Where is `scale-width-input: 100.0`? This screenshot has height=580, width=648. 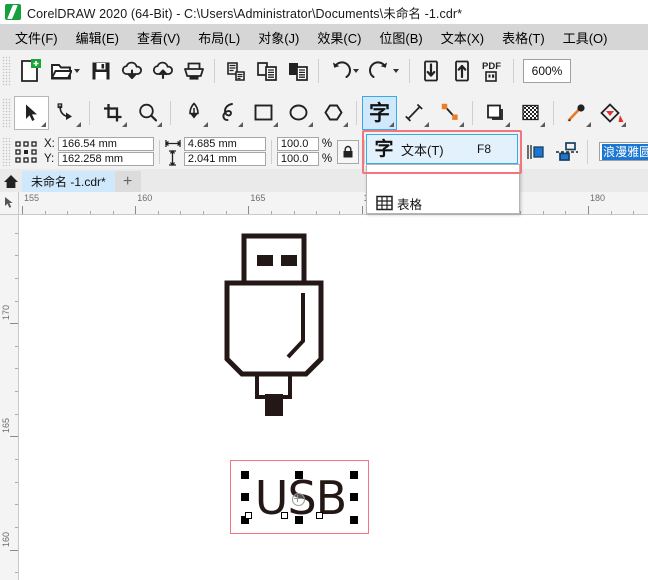 scale-width-input: 100.0 is located at coordinates (297, 143).